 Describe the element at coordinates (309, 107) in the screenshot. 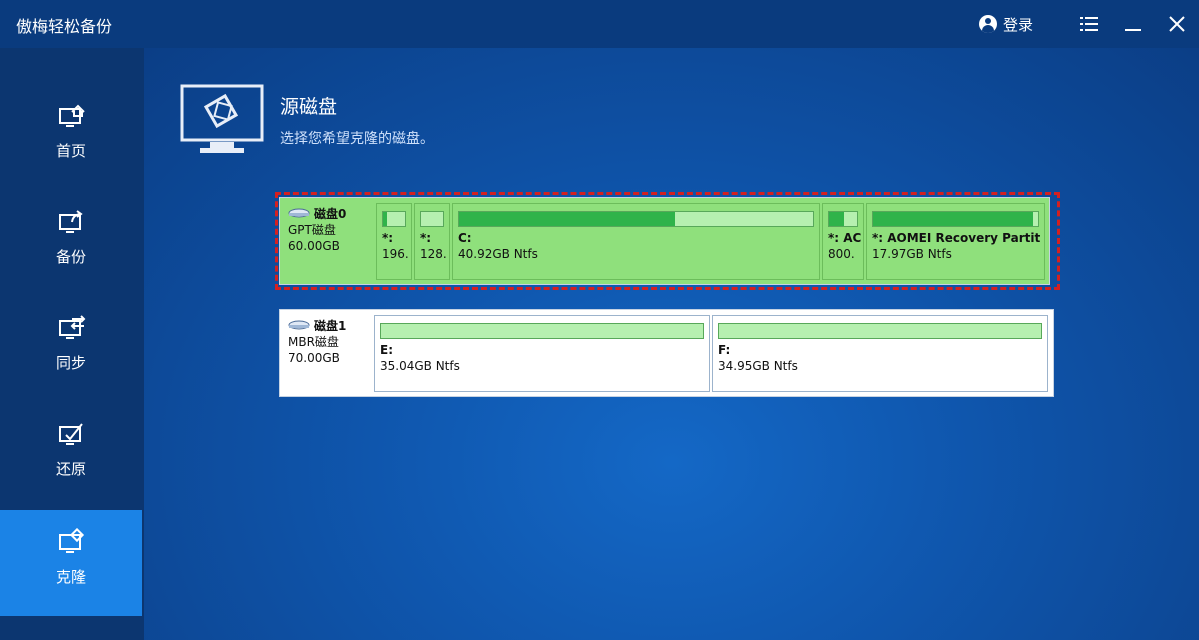

I see `page-title: 源磁盘` at that location.